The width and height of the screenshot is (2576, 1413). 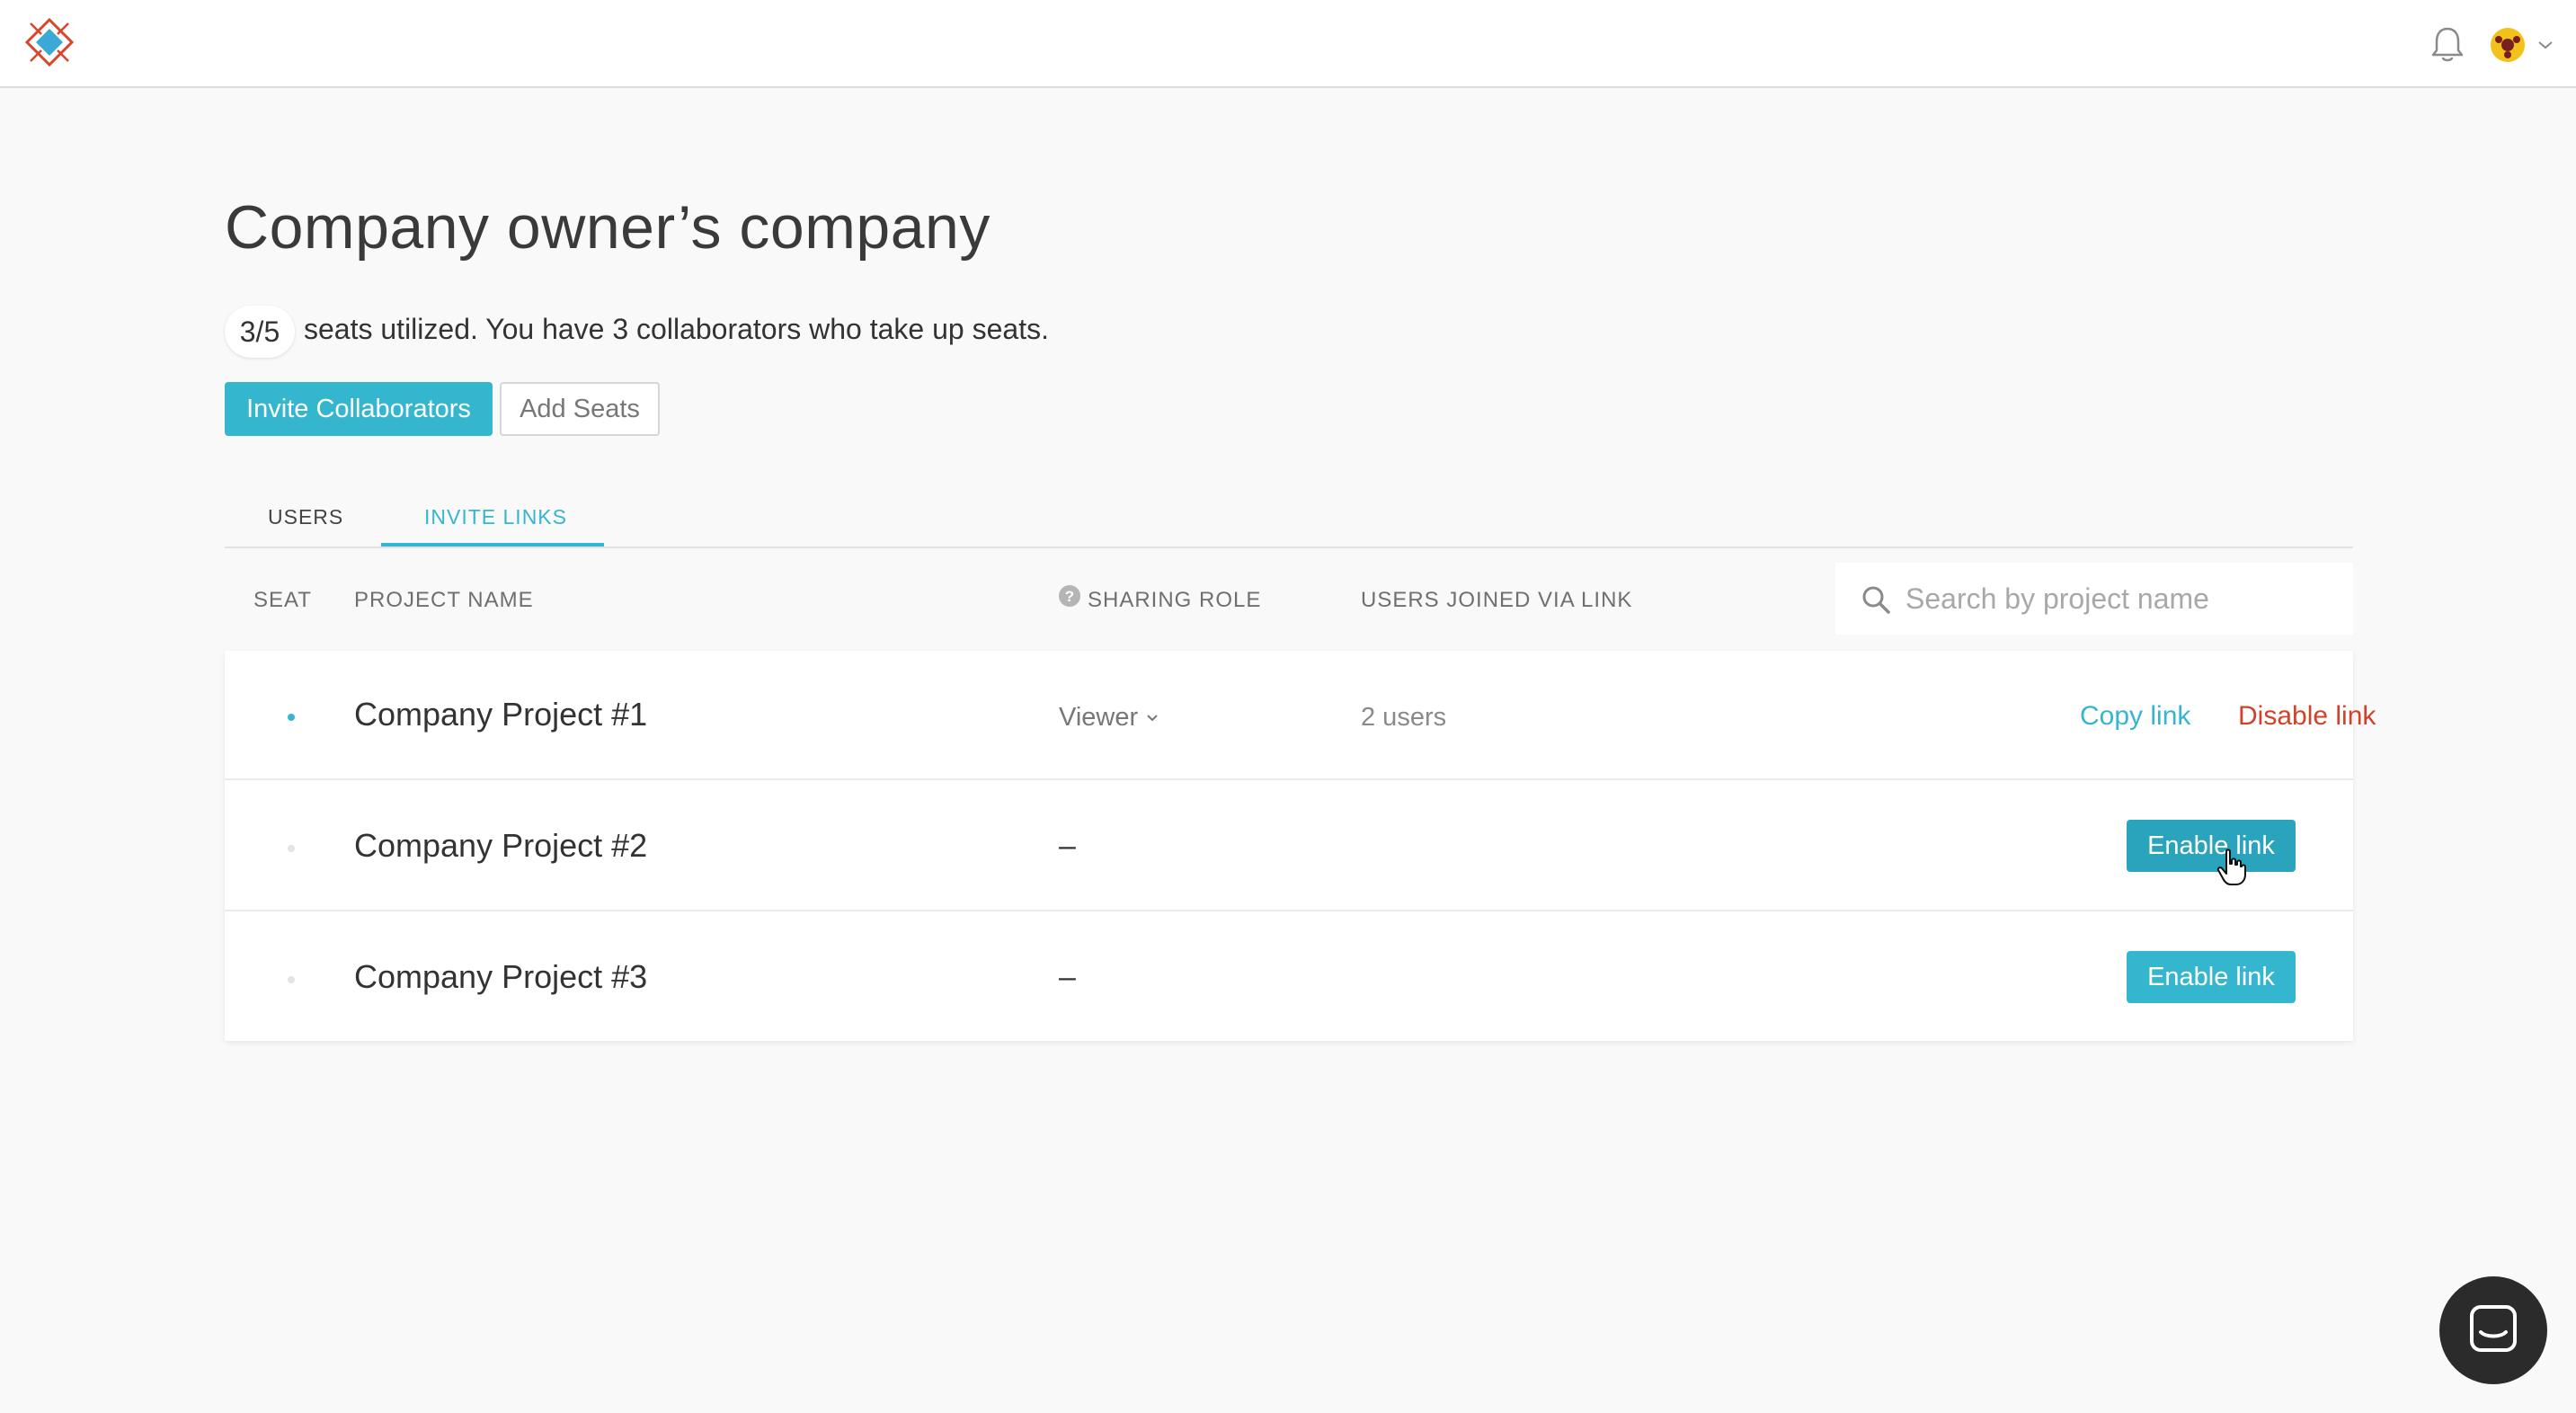 What do you see at coordinates (1497, 600) in the screenshot?
I see `column-header-users-joined: USERS JOINED VIA LINK` at bounding box center [1497, 600].